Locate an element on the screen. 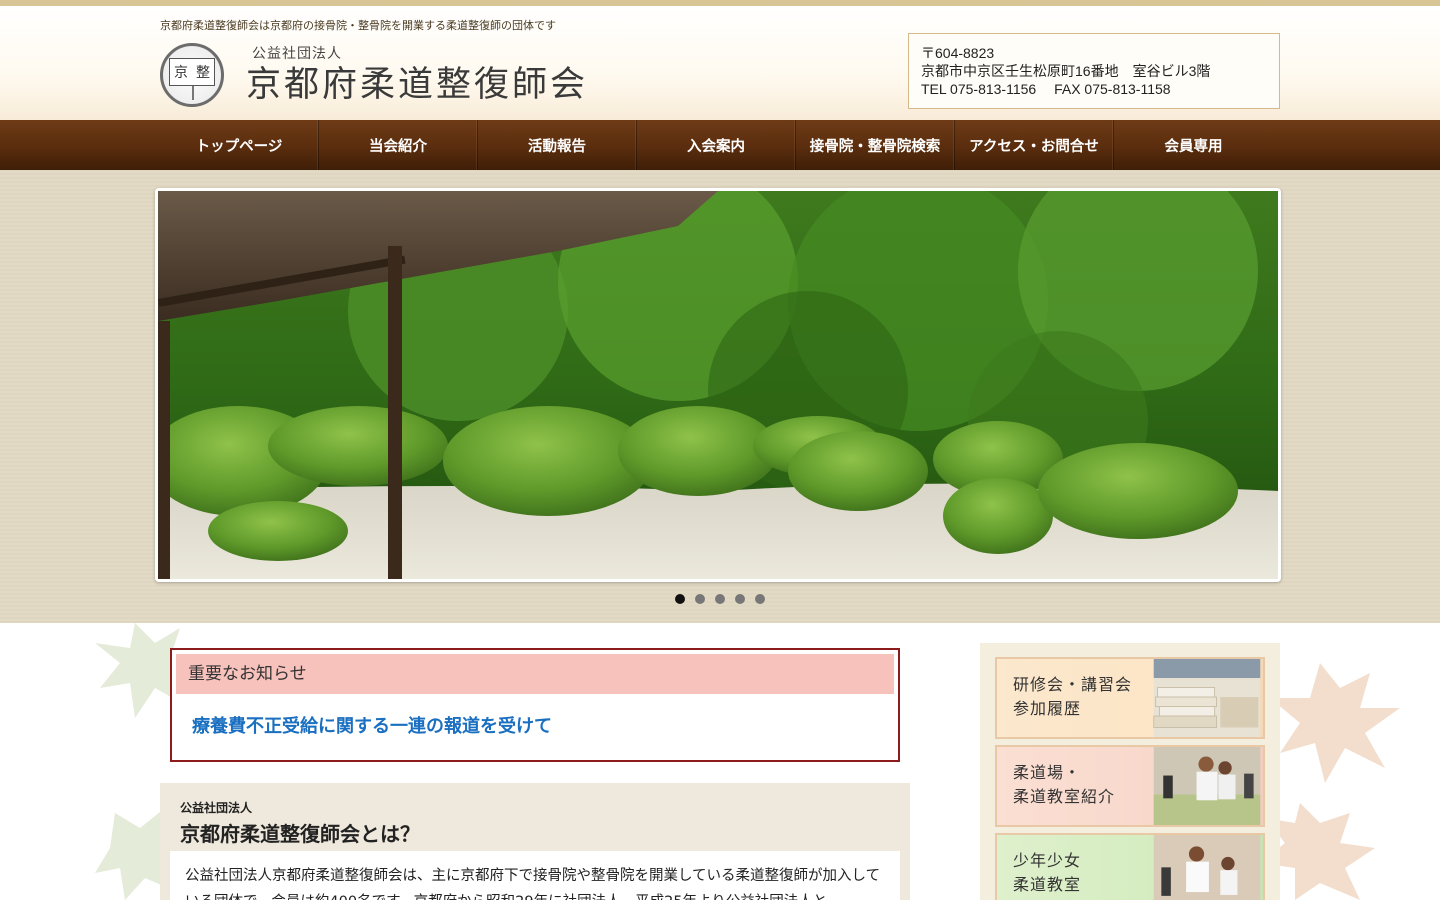  emblem-stem is located at coordinates (193, 93).